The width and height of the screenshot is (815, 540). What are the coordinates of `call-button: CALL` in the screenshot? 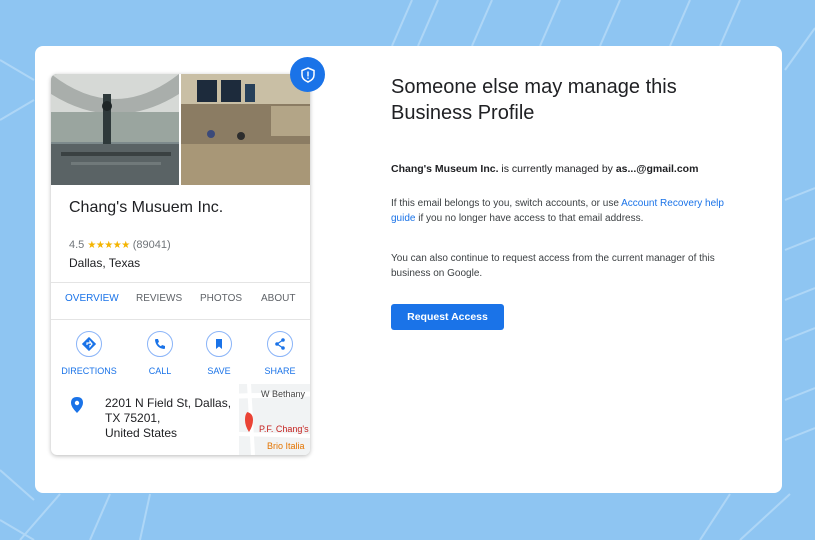 It's located at (160, 353).